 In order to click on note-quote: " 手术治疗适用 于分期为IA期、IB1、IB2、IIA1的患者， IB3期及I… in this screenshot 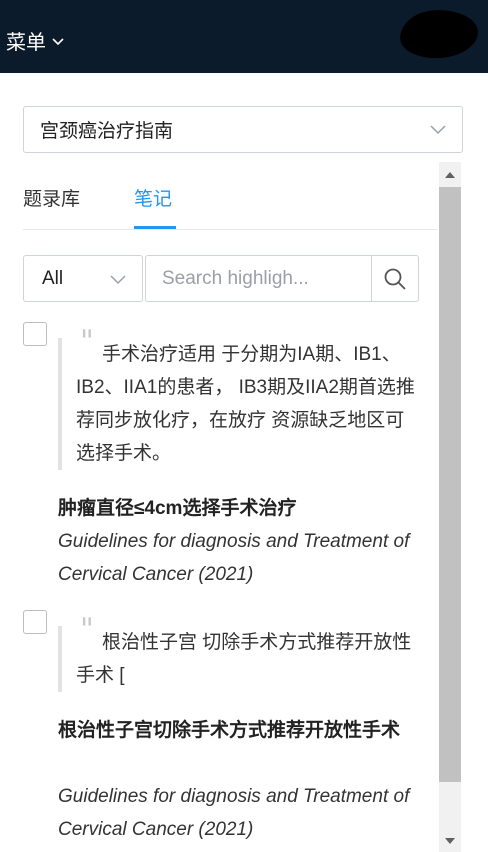, I will do `click(237, 397)`.